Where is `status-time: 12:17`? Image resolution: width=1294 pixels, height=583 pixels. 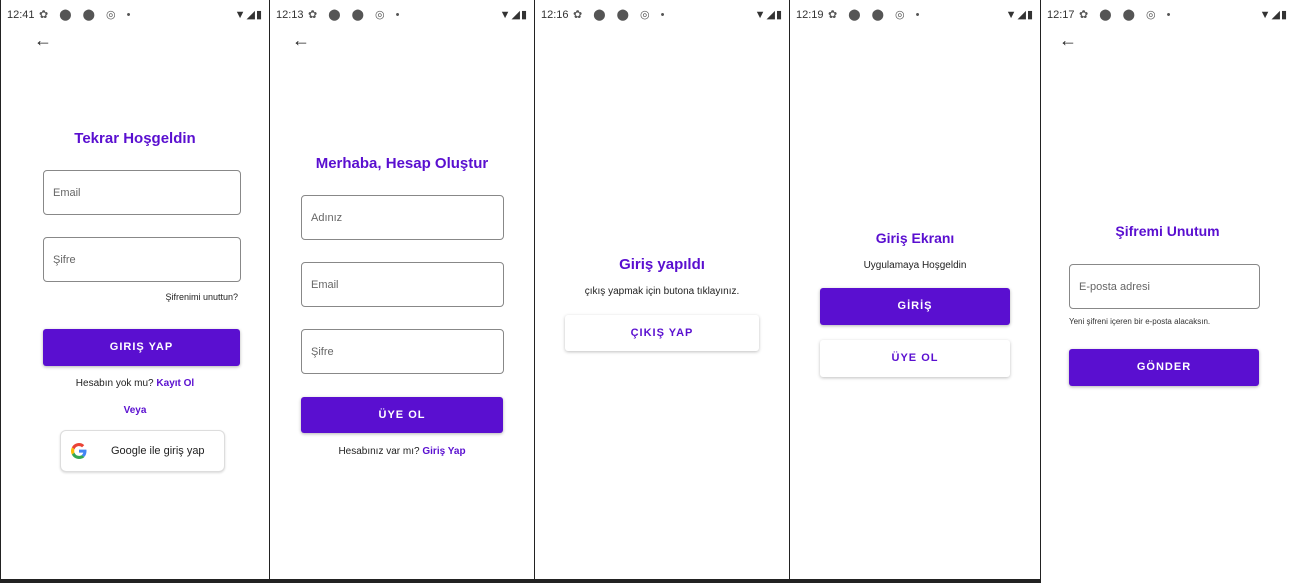 status-time: 12:17 is located at coordinates (1061, 15).